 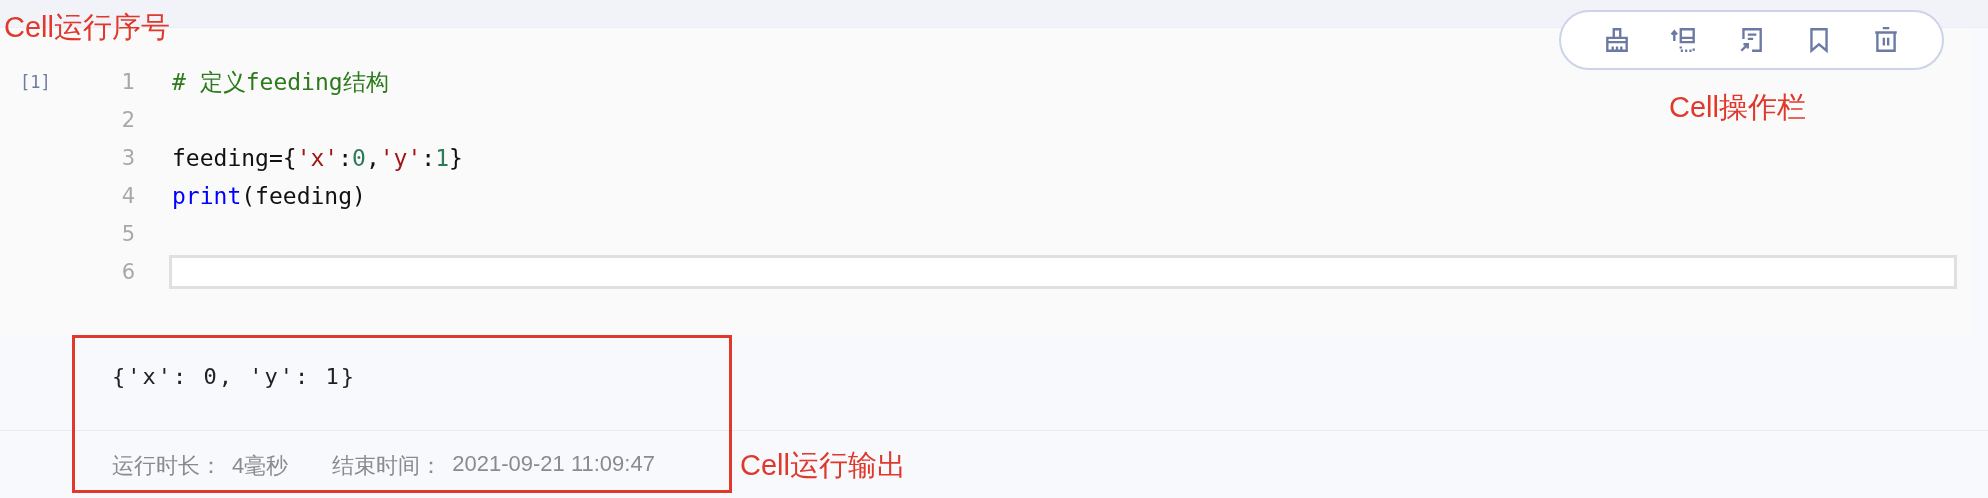 What do you see at coordinates (127, 158) in the screenshot?
I see `line-number: 3` at bounding box center [127, 158].